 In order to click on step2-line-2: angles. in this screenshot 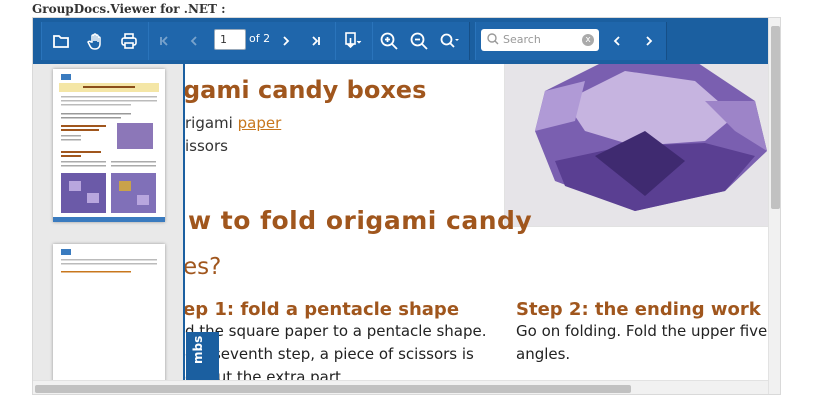, I will do `click(543, 354)`.